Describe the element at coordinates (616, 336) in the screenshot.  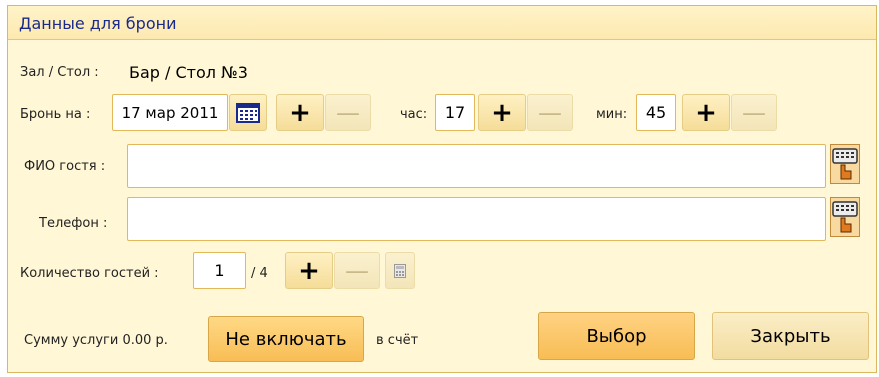
I see `select-button: Выбор` at that location.